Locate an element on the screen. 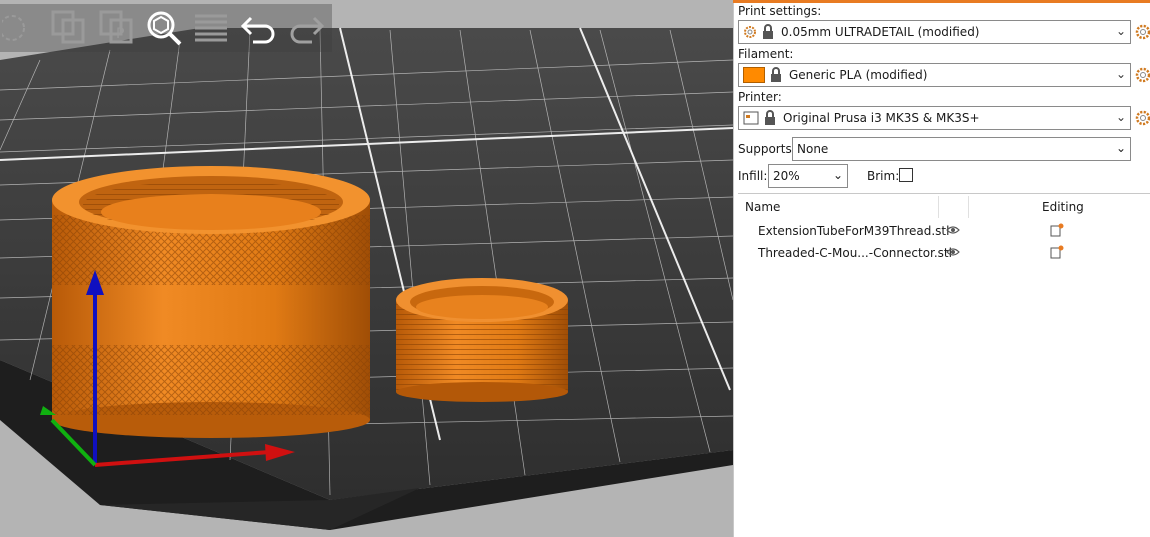 The image size is (1150, 537). paste-icon: P is located at coordinates (116, 27).